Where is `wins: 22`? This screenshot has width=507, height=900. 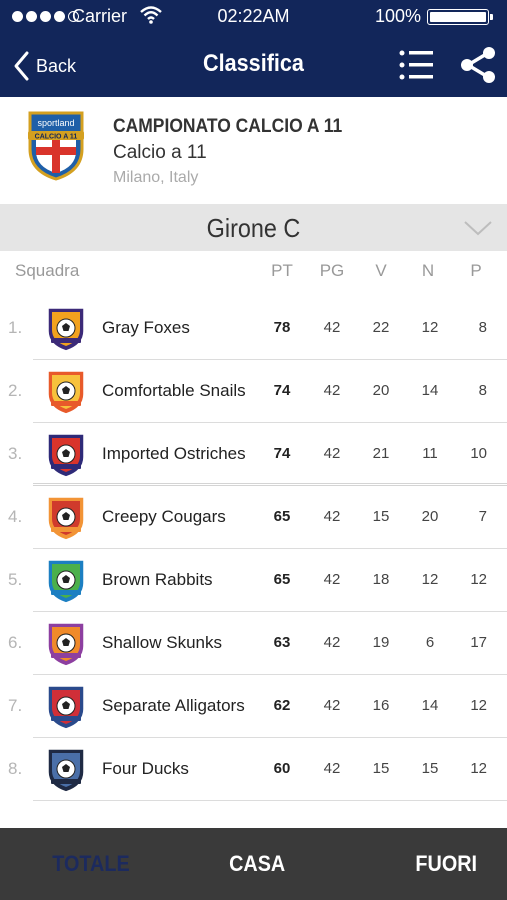 wins: 22 is located at coordinates (381, 327).